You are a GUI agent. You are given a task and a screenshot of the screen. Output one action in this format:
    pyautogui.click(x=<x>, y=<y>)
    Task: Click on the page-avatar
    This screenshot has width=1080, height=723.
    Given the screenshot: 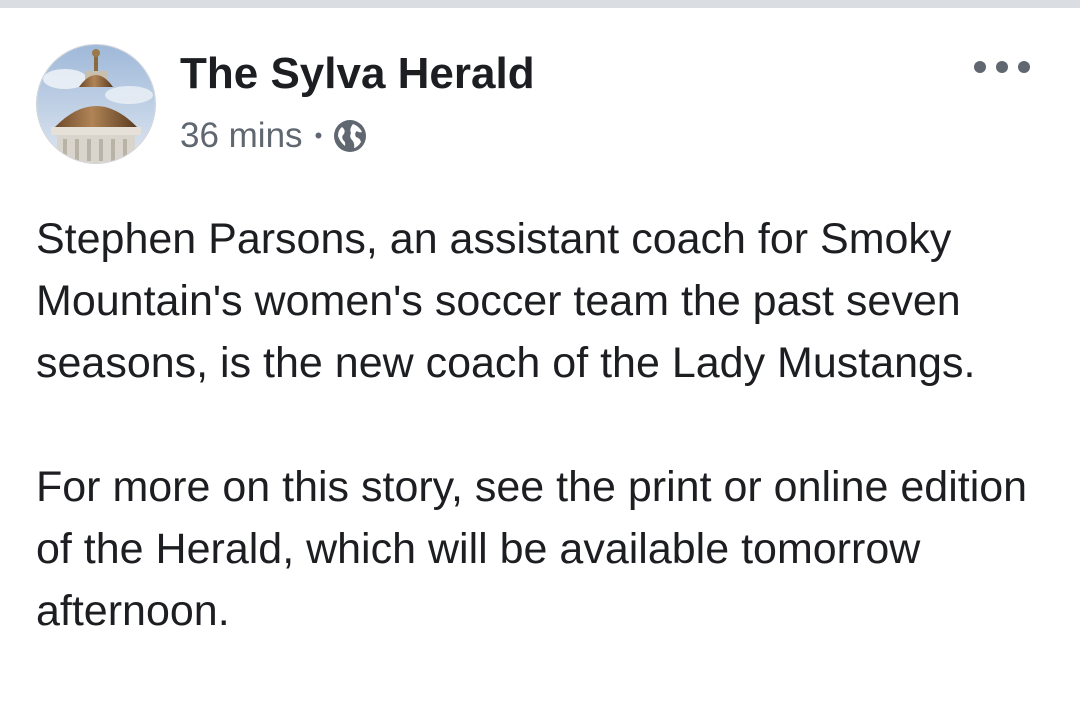 What is the action you would take?
    pyautogui.click(x=96, y=104)
    